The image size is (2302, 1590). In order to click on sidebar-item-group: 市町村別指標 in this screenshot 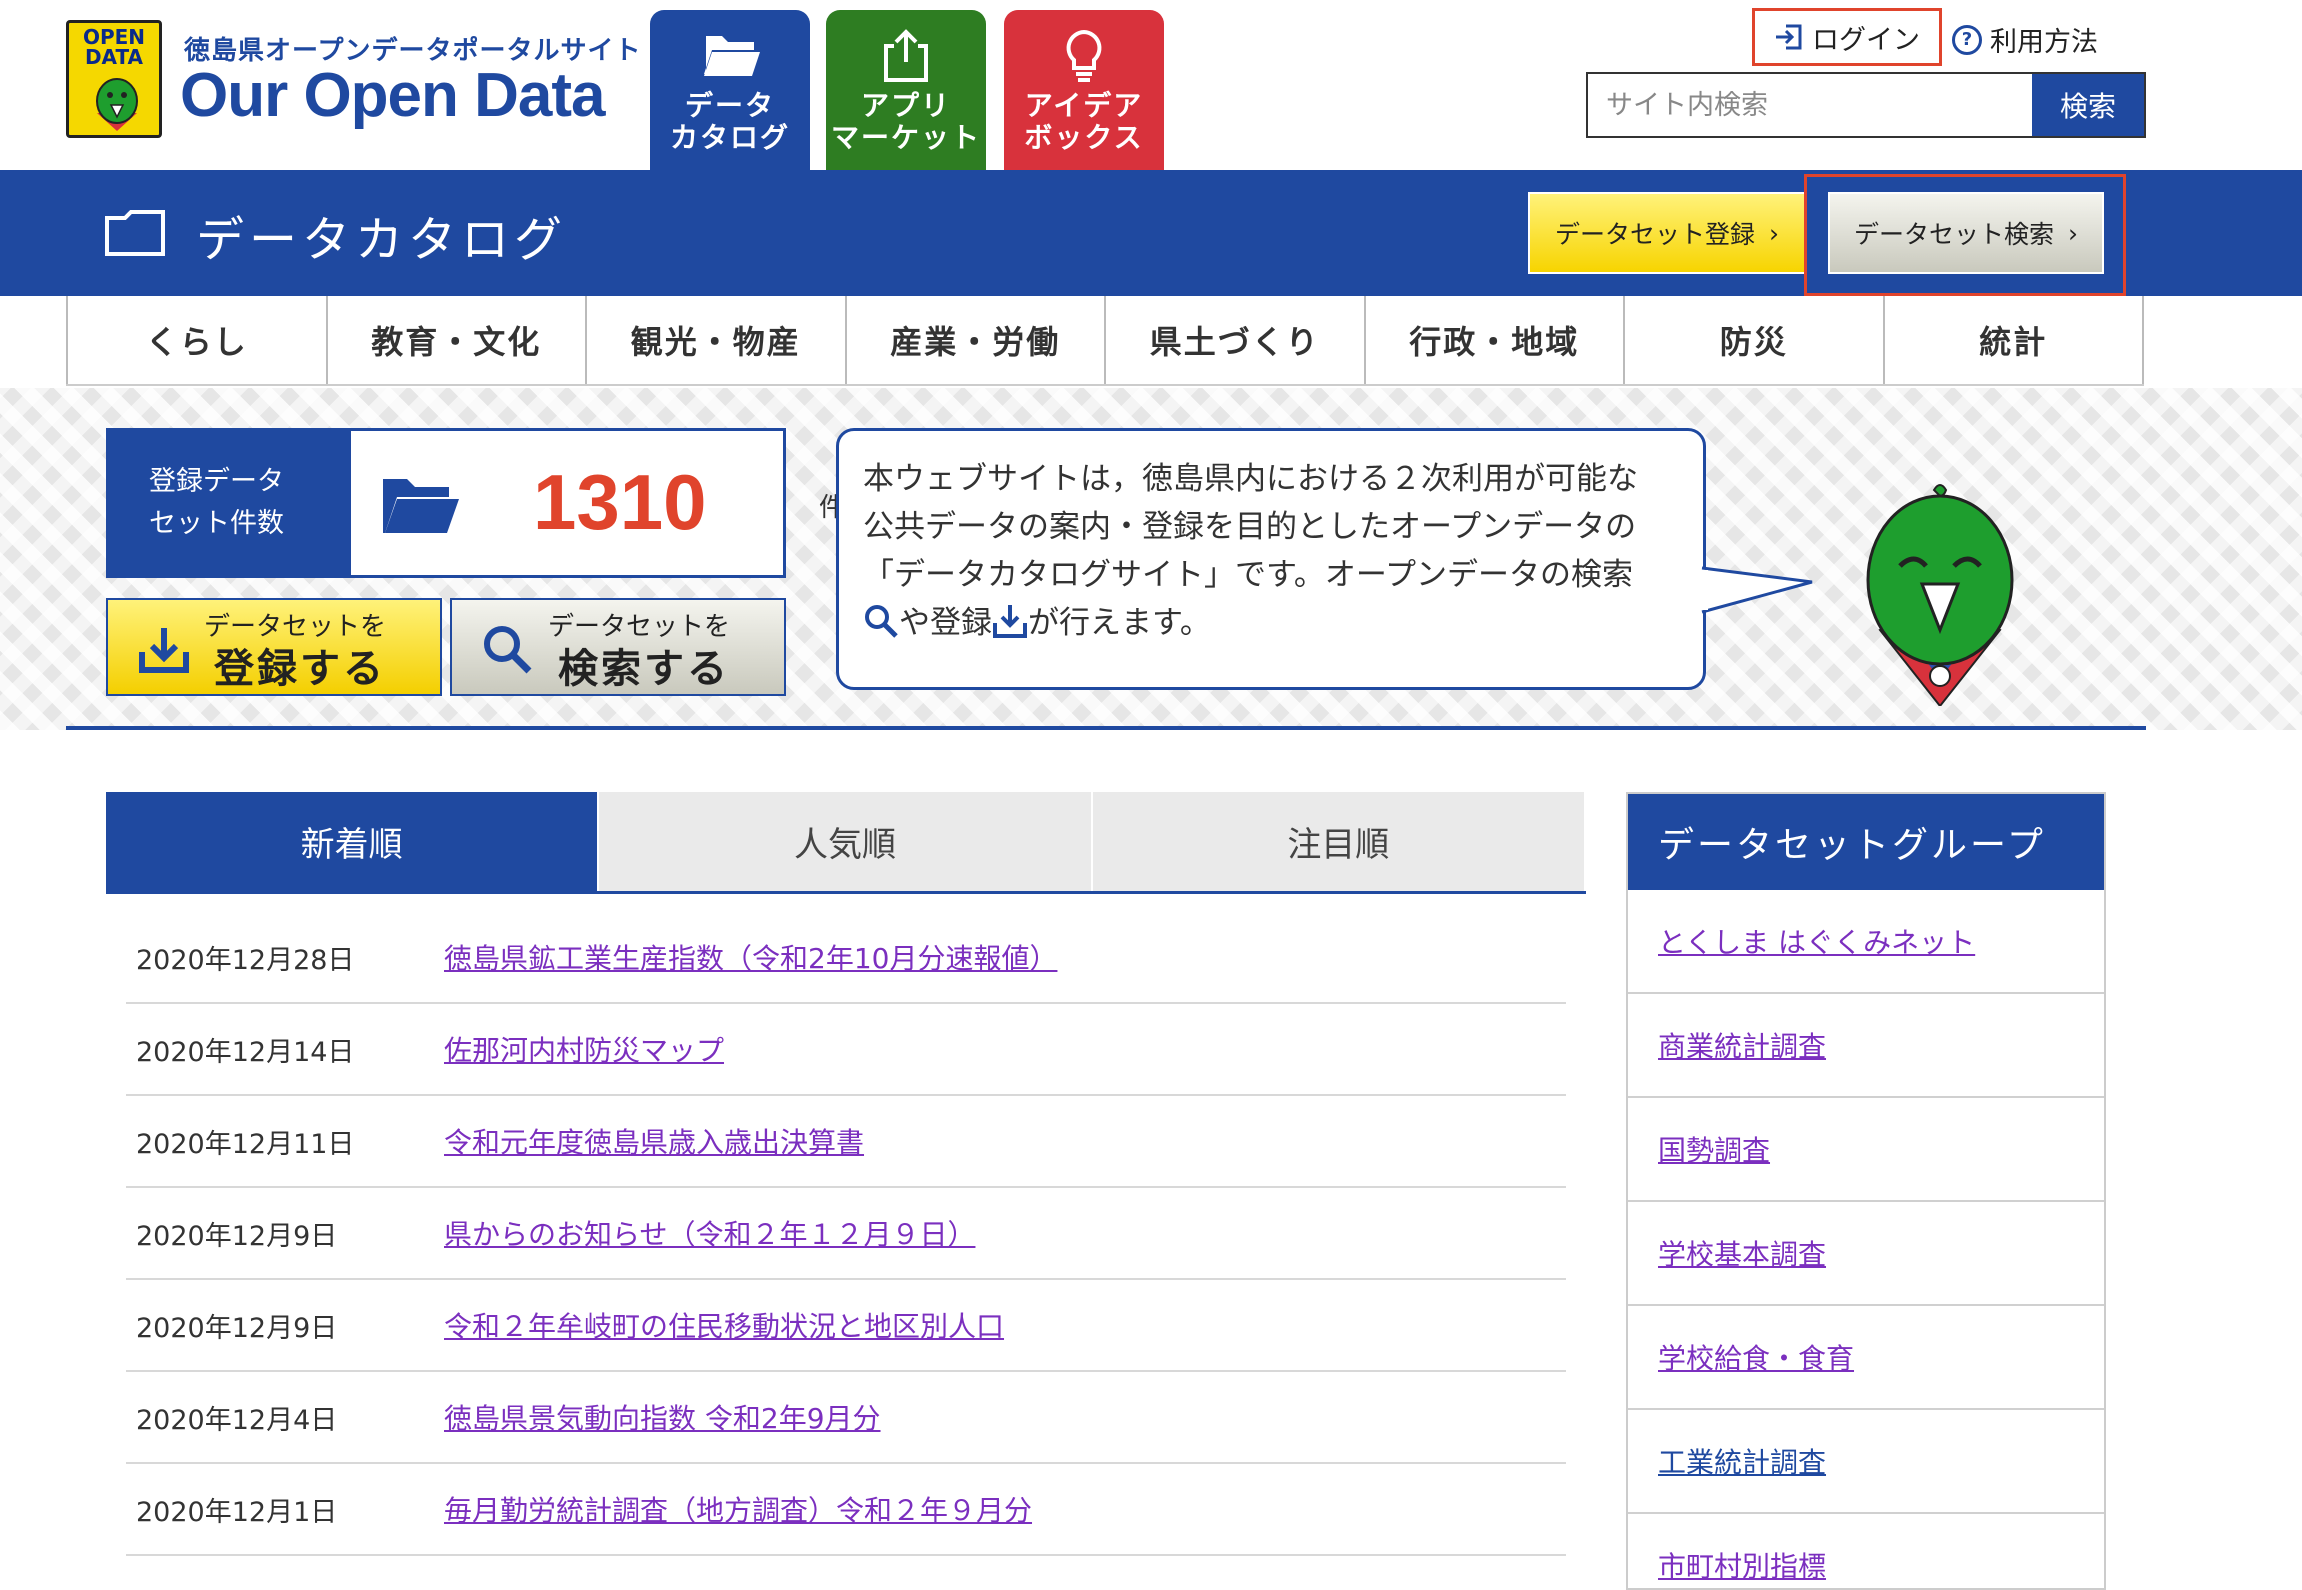, I will do `click(1866, 1551)`.